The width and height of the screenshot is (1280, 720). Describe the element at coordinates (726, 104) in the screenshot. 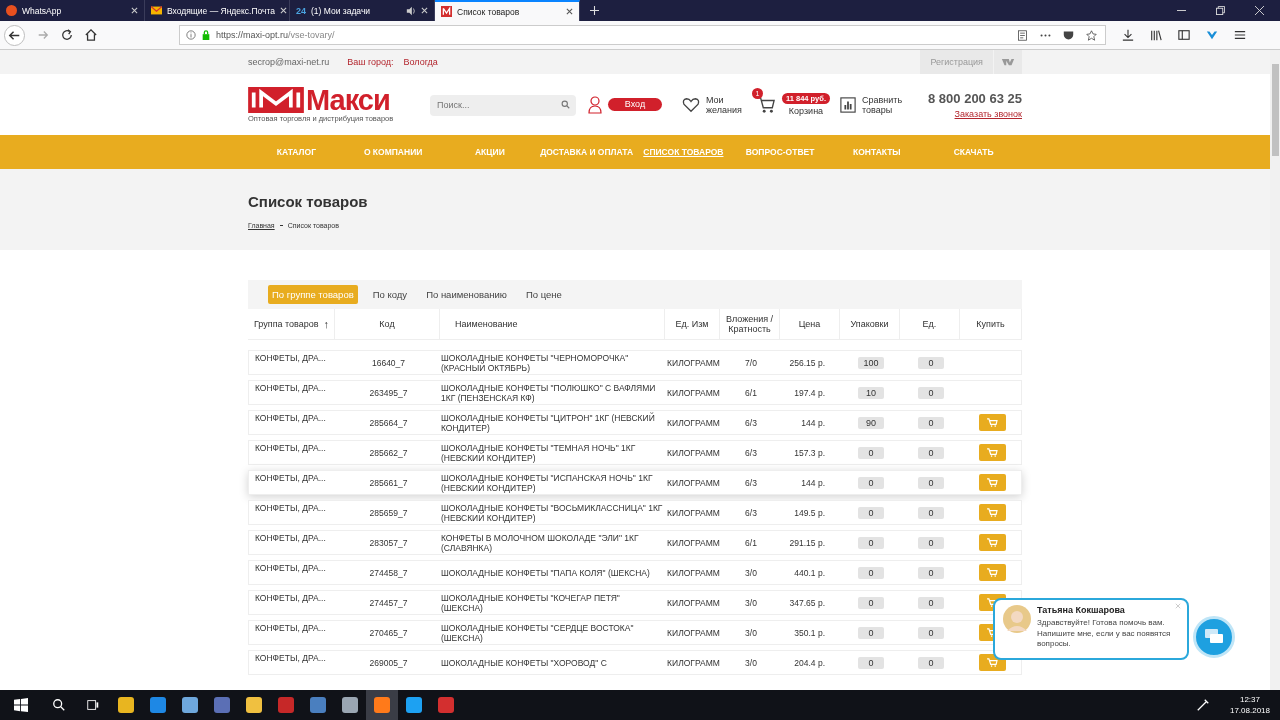

I see `wishlist-link: Мои желания` at that location.